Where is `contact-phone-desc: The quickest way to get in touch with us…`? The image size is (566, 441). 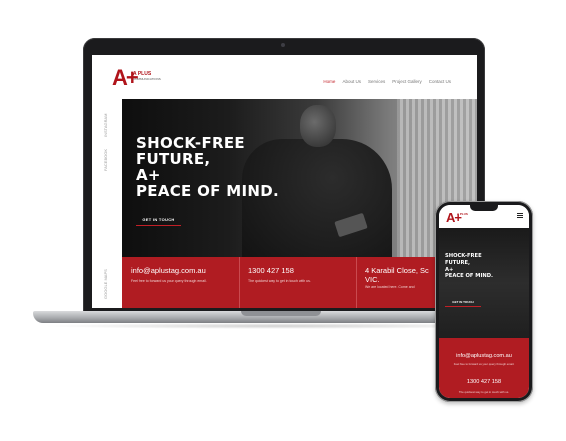 contact-phone-desc: The quickest way to get in touch with us… is located at coordinates (279, 281).